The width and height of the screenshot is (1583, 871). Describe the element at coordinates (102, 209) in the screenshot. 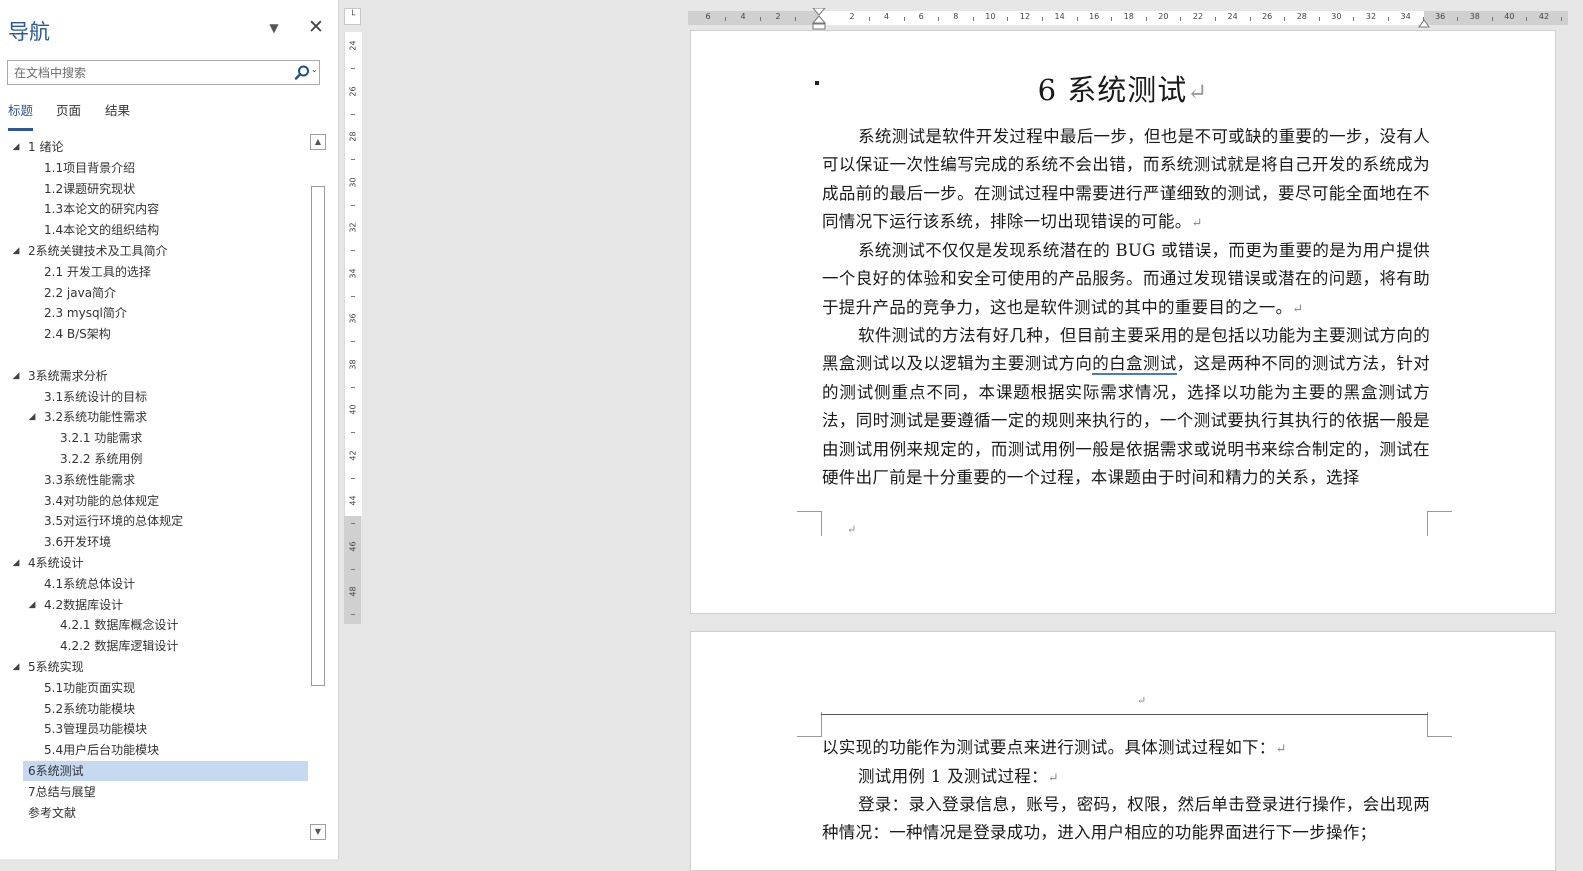

I see `nav-heading-label: 1.3本论文的研究内容` at that location.